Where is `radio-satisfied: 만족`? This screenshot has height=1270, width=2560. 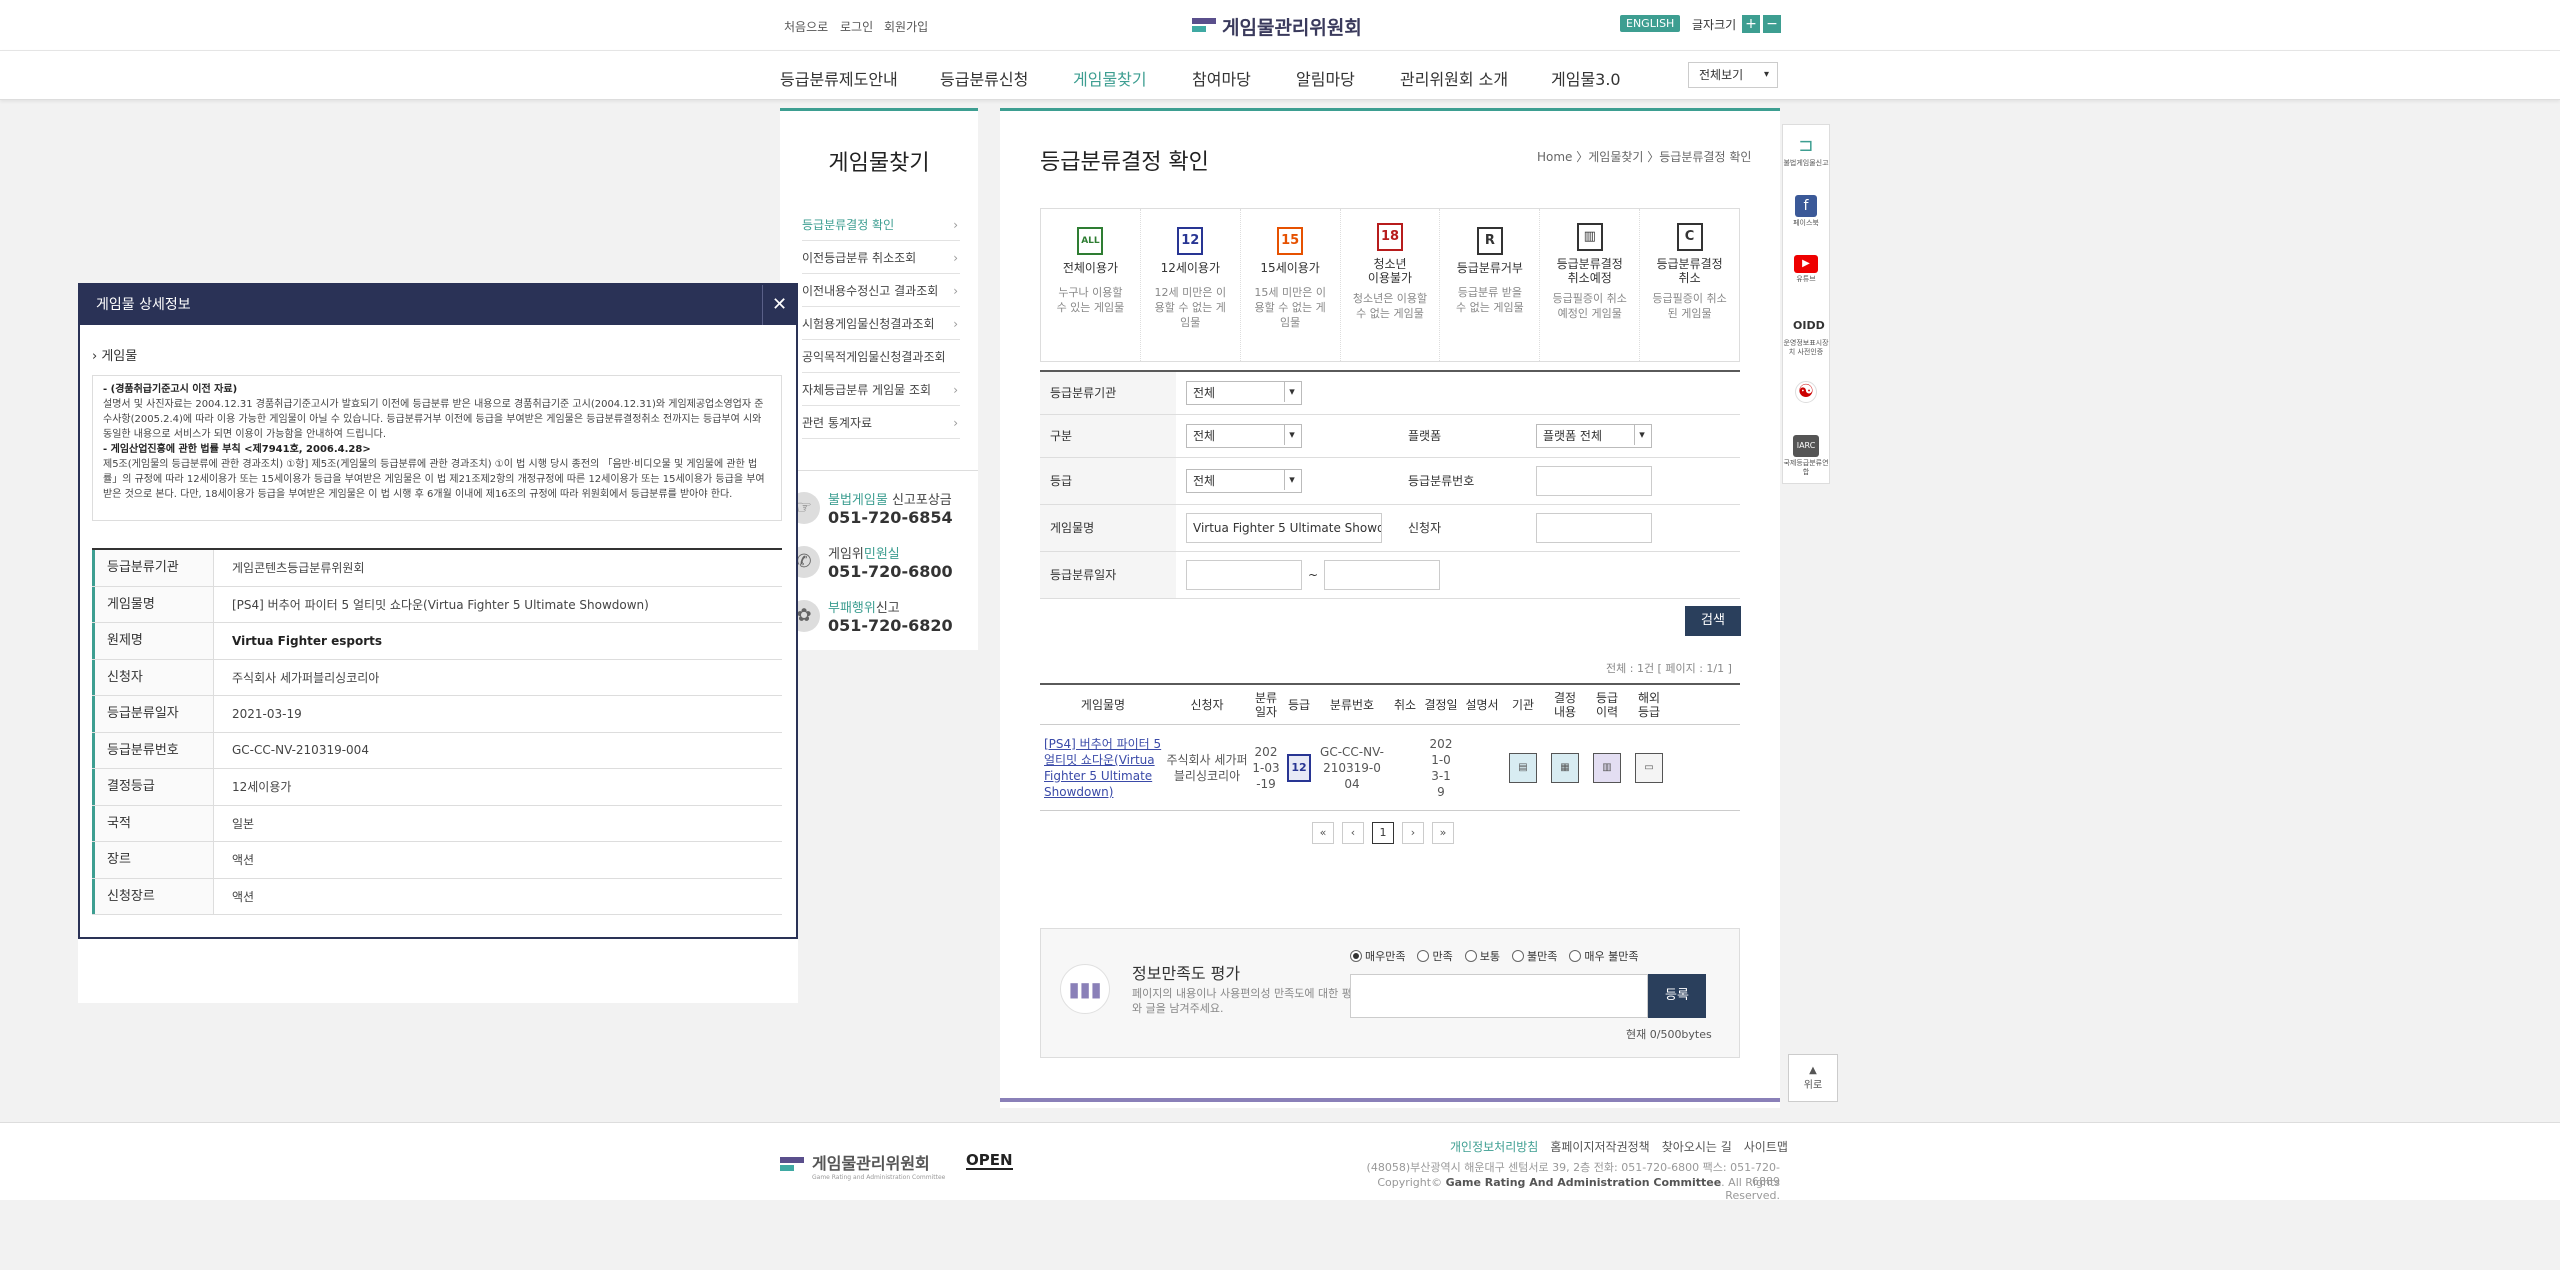
radio-satisfied: 만족 is located at coordinates (1435, 956).